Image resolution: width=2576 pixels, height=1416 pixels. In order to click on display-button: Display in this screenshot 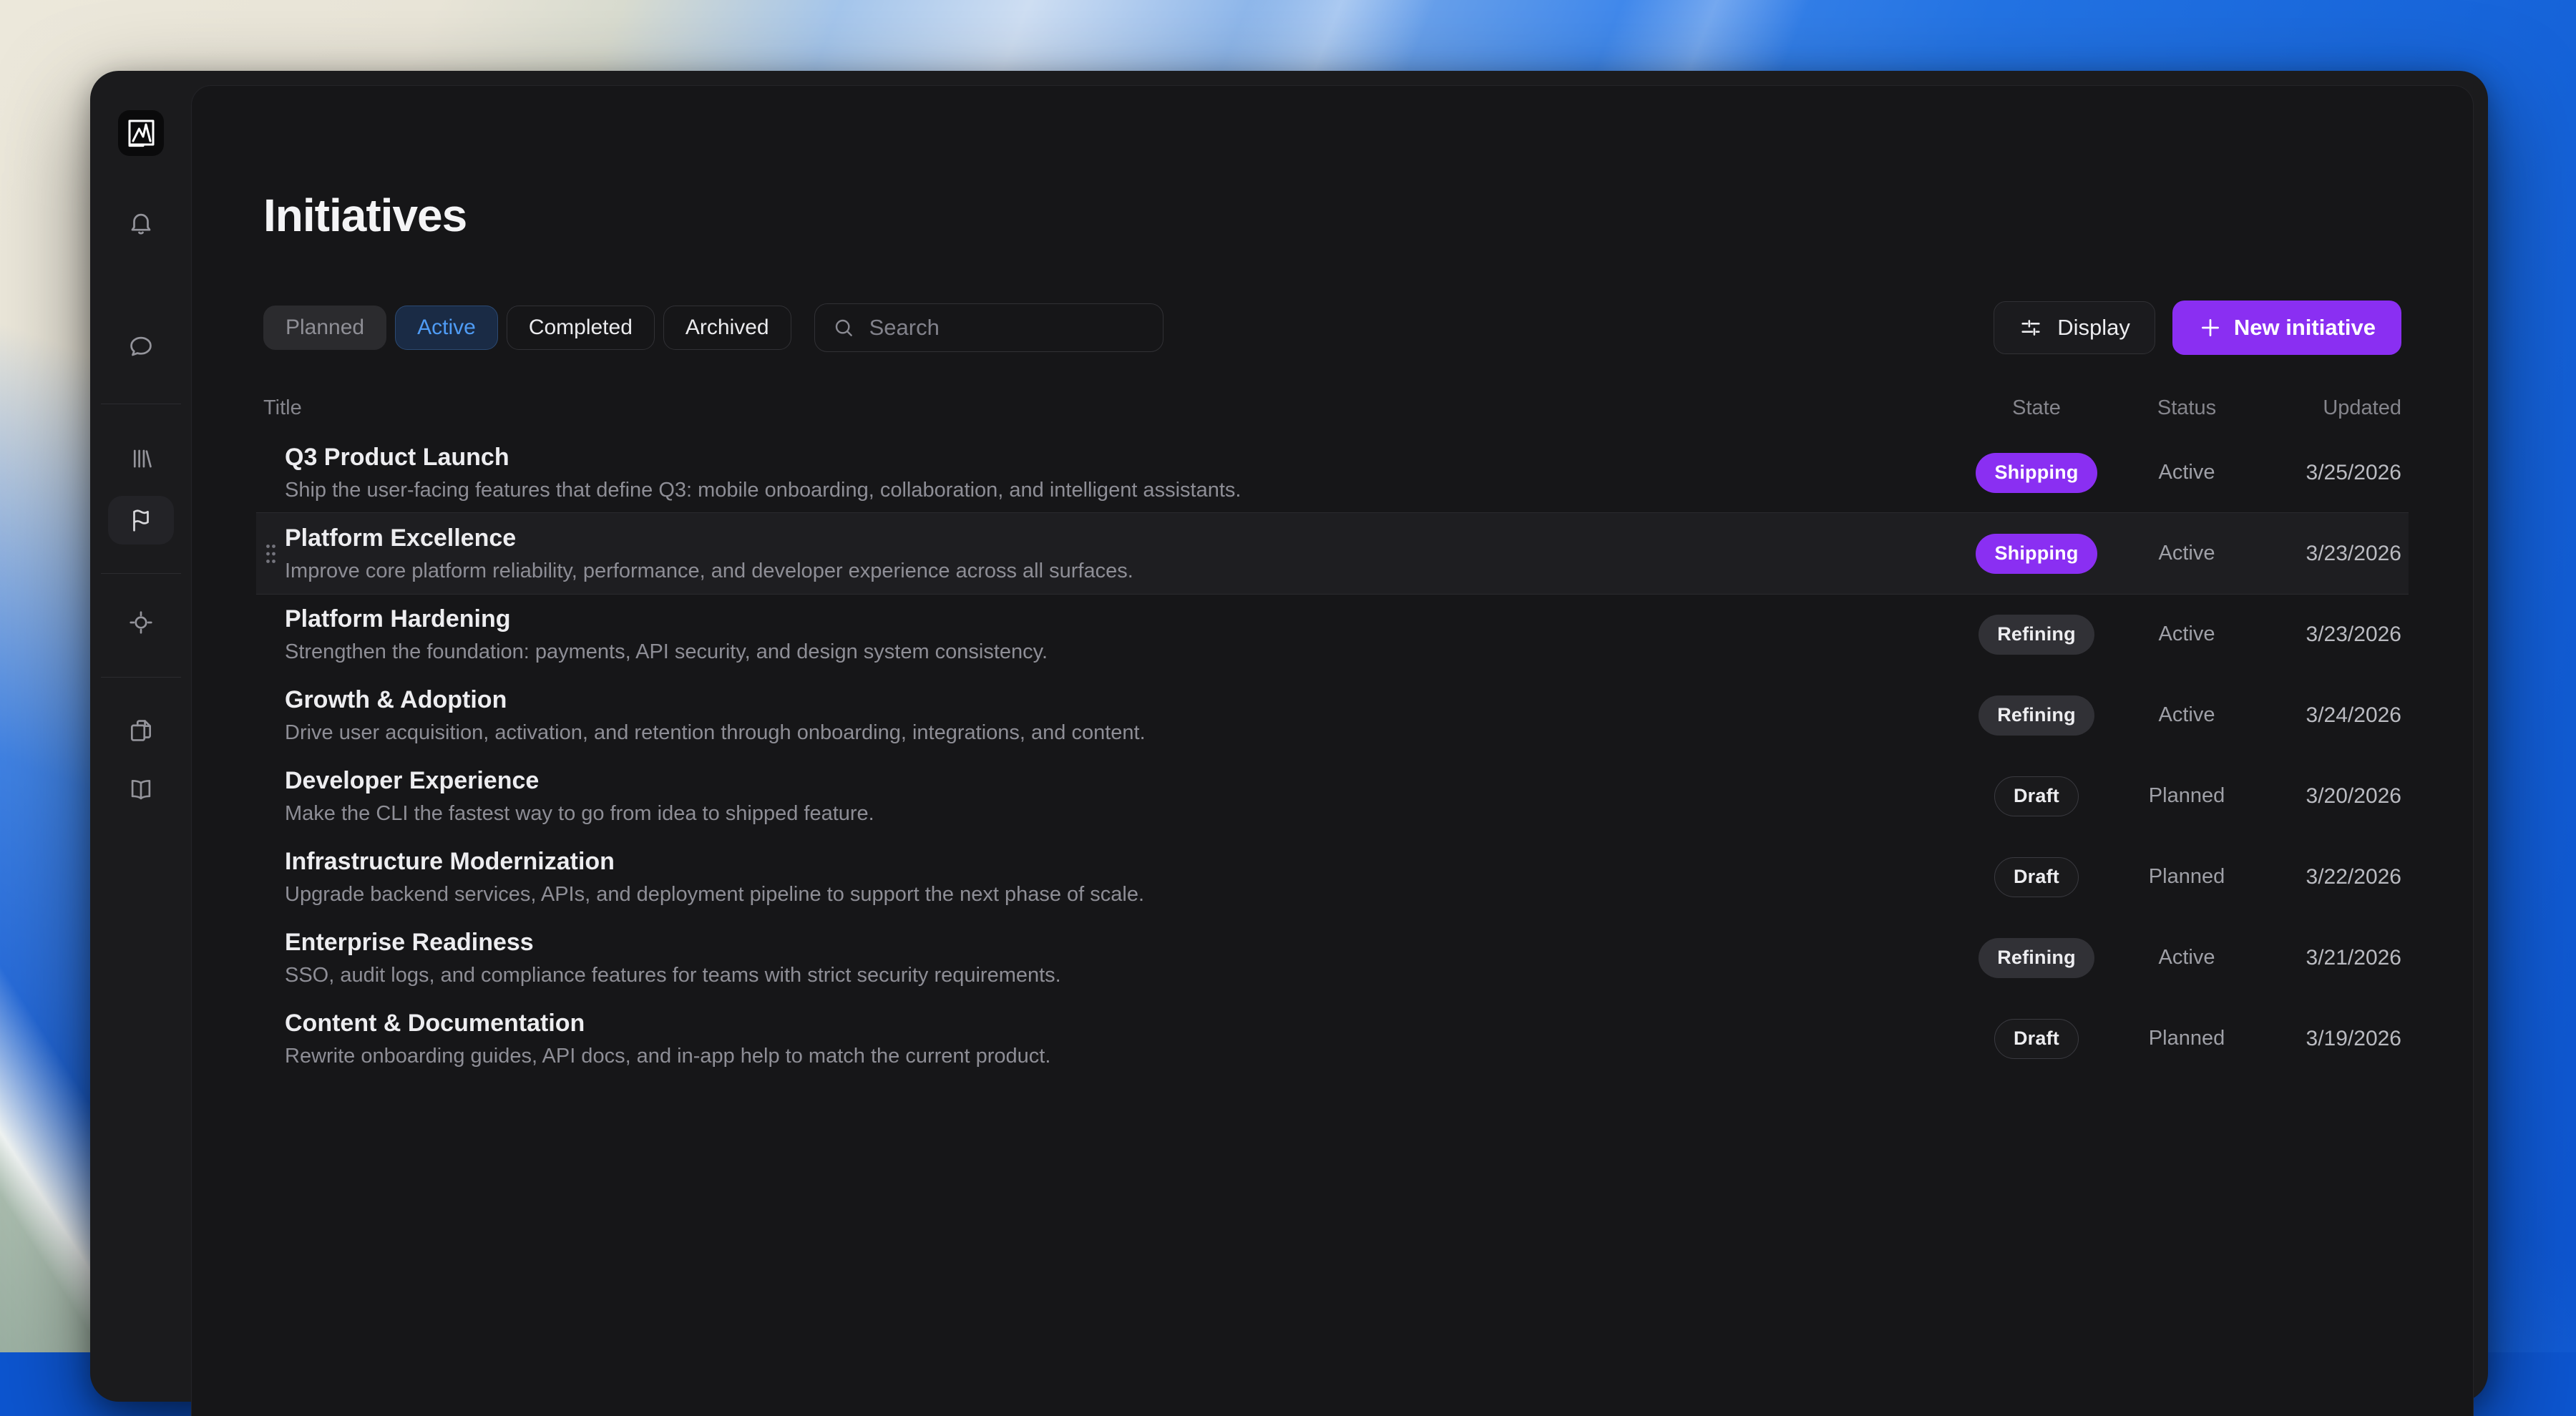, I will do `click(2074, 328)`.